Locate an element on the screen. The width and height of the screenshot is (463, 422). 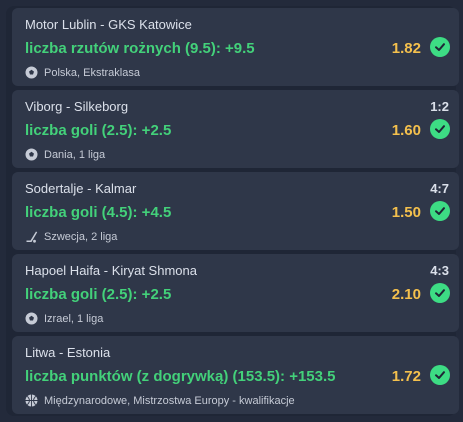
match-teams: Hapoel Haifa - Kiryat Shmona is located at coordinates (111, 270).